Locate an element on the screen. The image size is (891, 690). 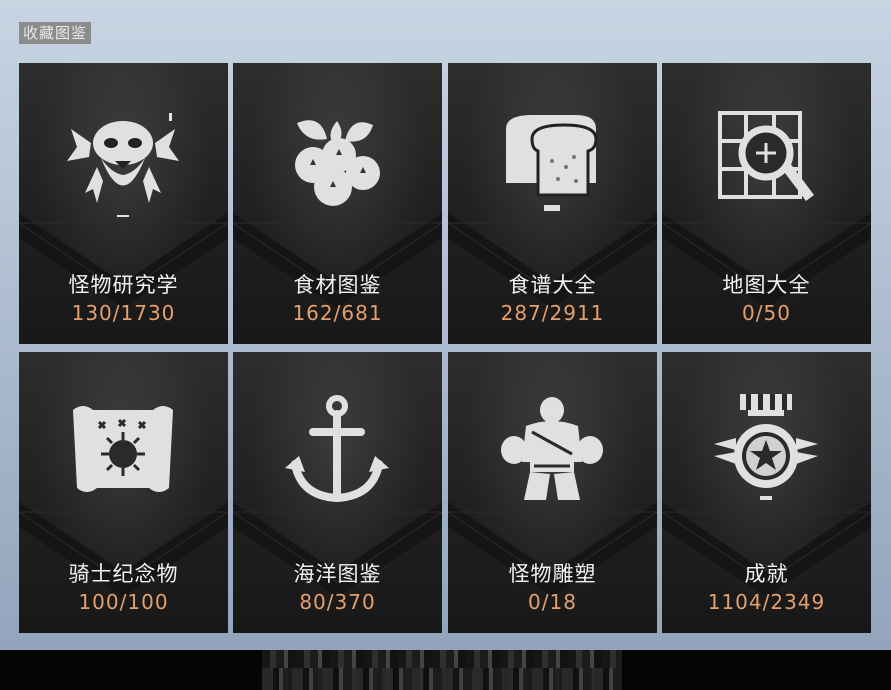
card-label: 食谱大全 is located at coordinates (552, 285).